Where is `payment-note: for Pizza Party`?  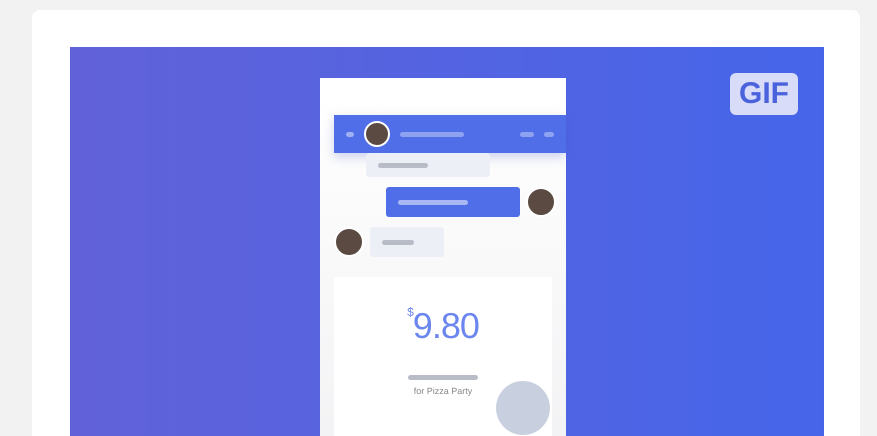 payment-note: for Pizza Party is located at coordinates (443, 391).